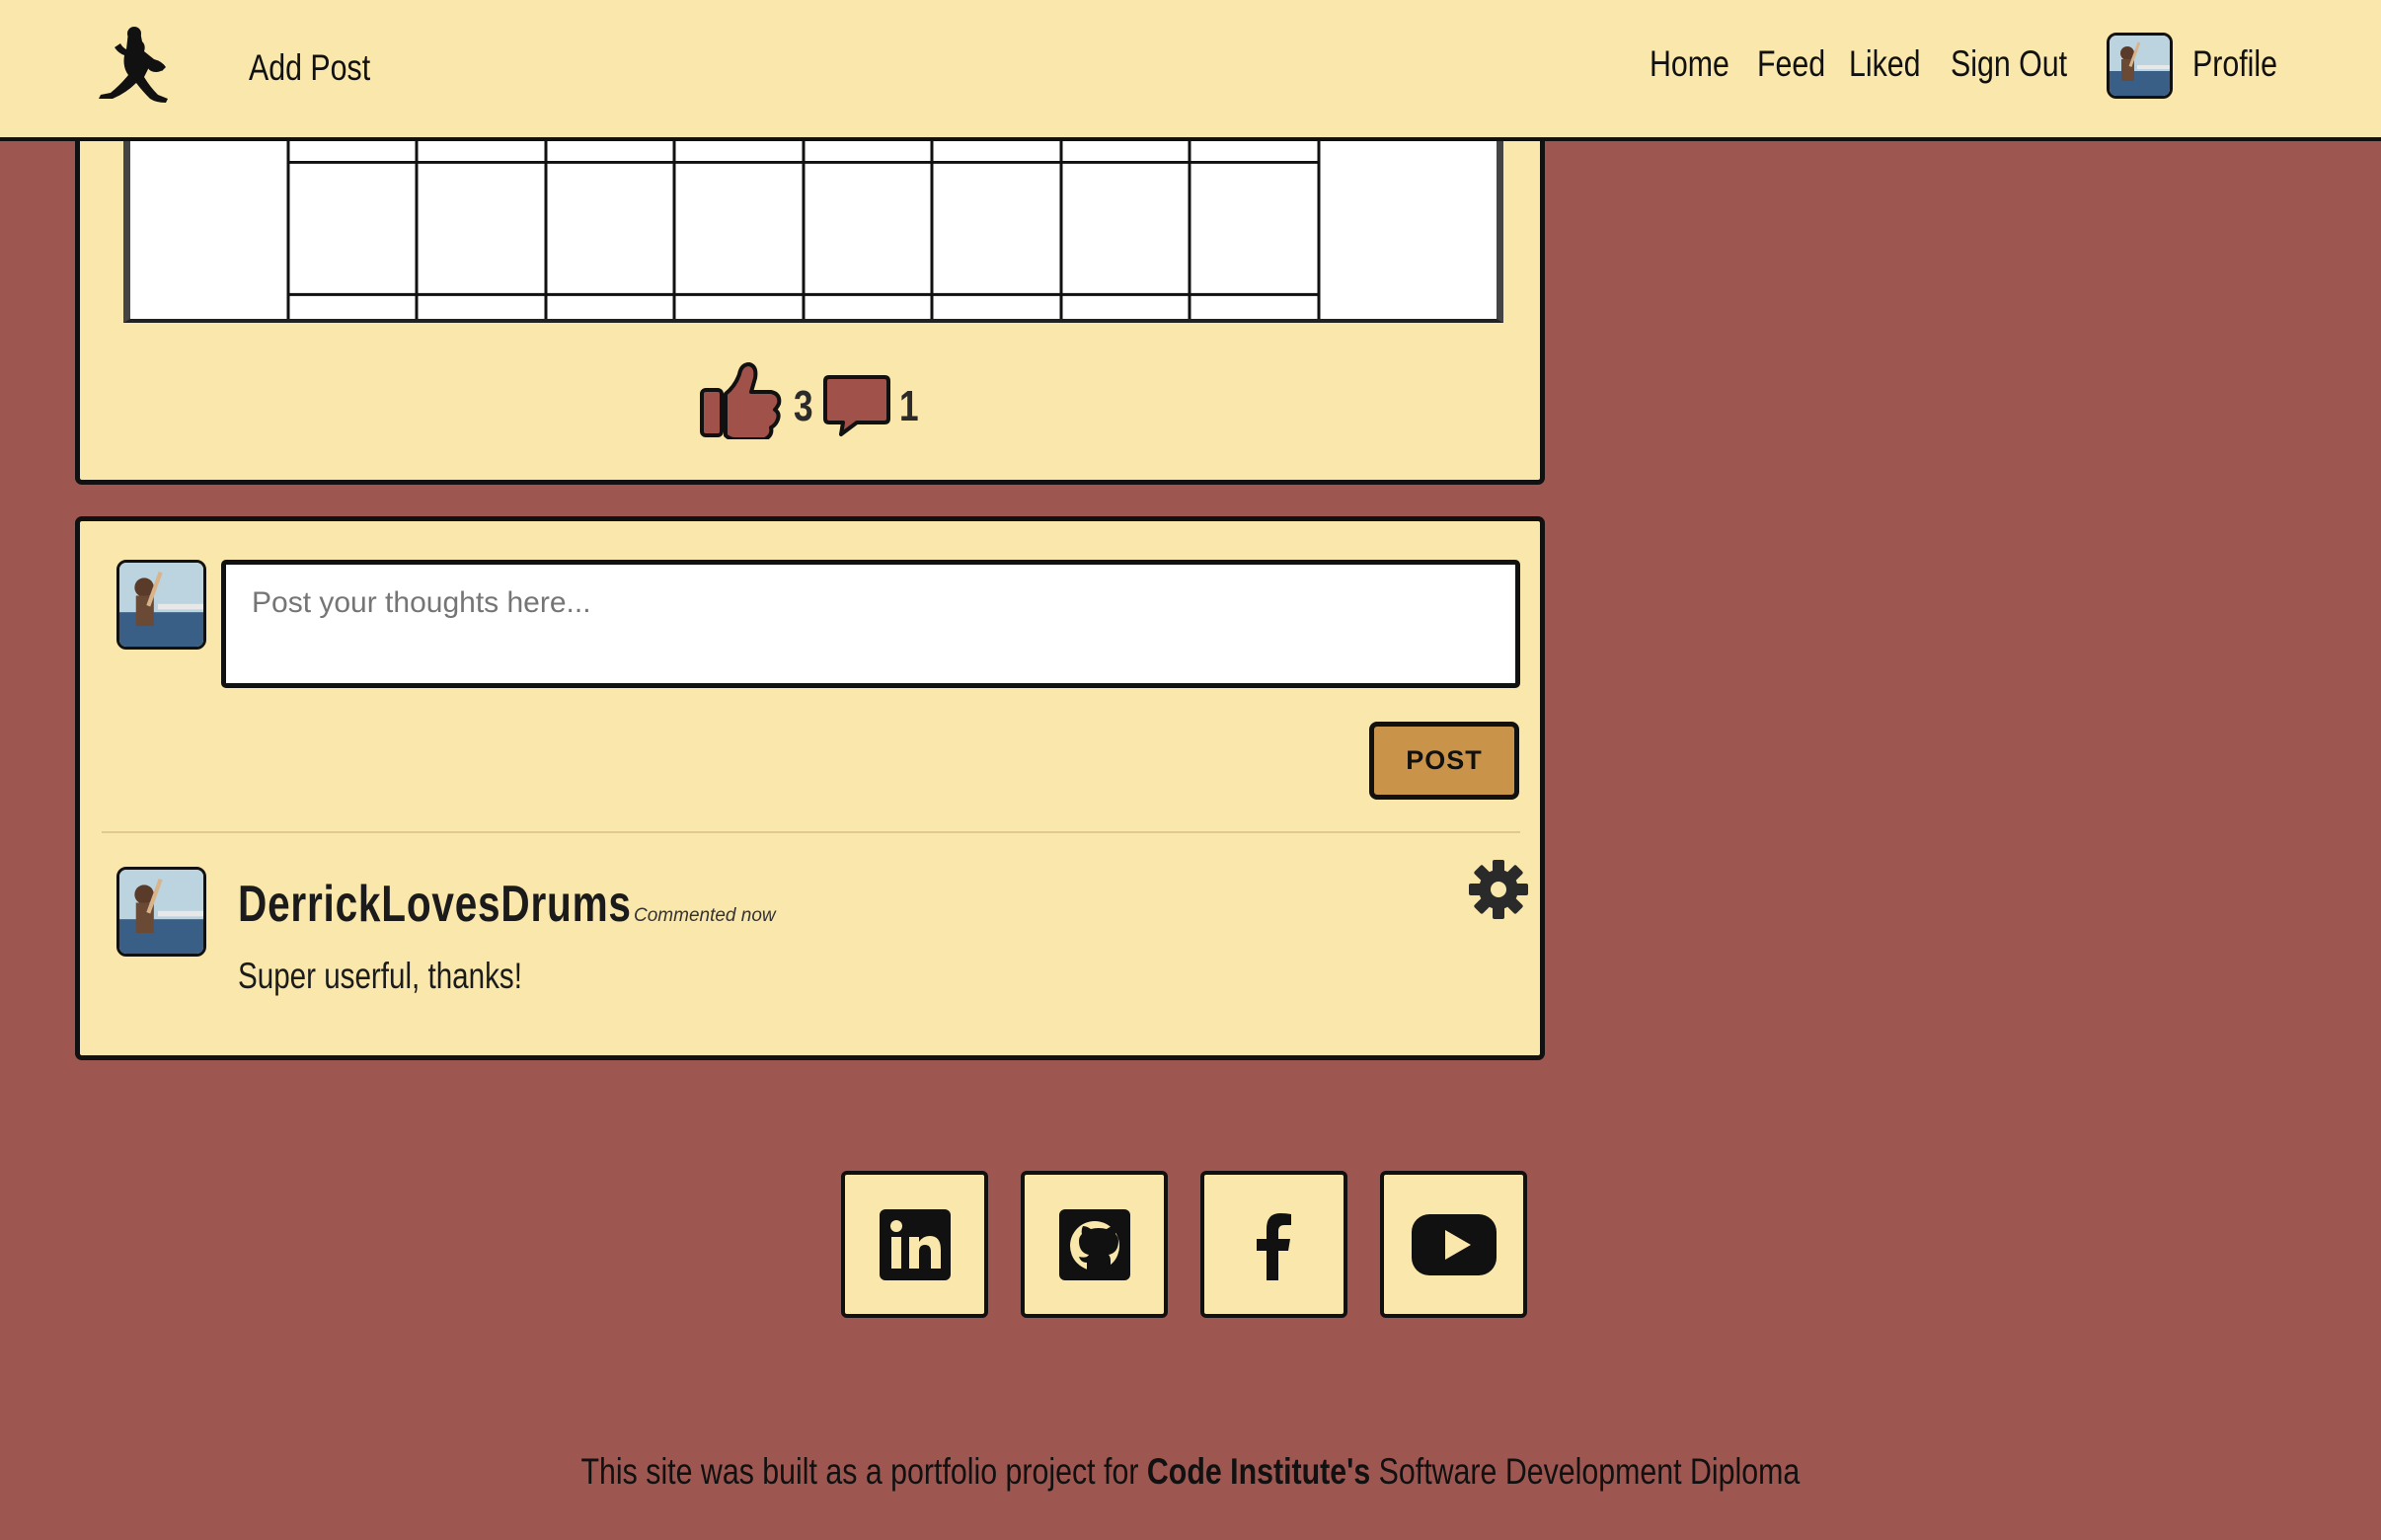  I want to click on facebook-link, so click(1273, 1244).